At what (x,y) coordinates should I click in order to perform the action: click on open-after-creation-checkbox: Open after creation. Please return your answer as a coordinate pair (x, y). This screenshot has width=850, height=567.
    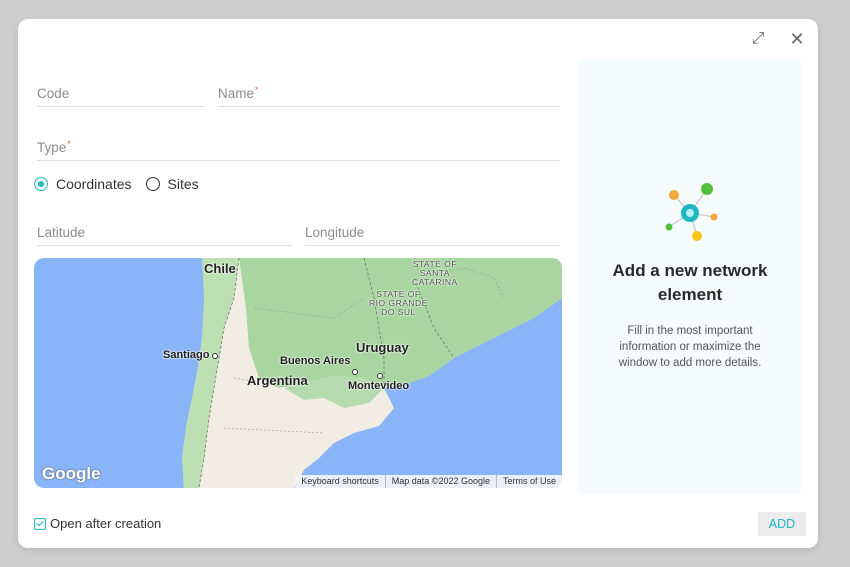
    Looking at the image, I should click on (97, 523).